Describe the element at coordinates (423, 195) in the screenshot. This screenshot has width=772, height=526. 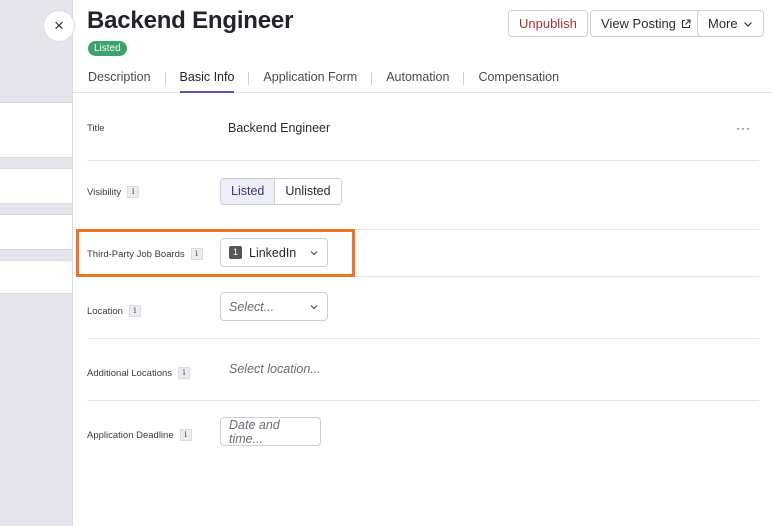
I see `visibility-row: Visibility i Listed Unlisted` at that location.